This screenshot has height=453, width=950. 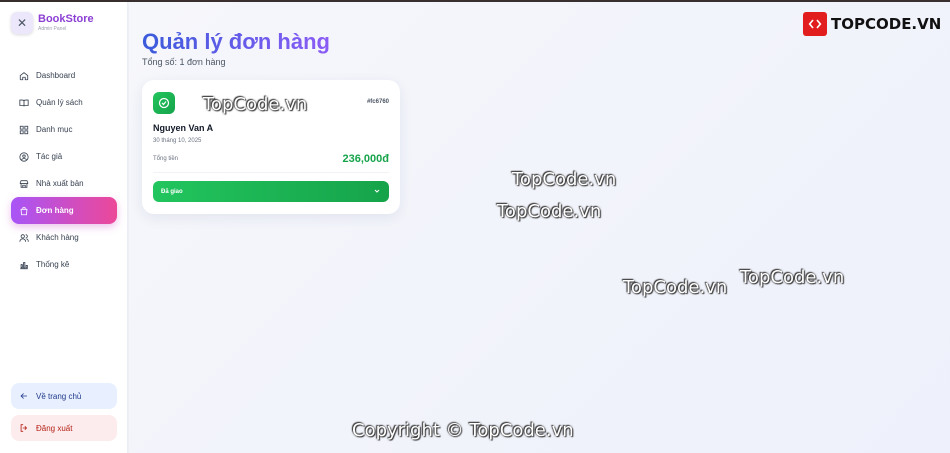 What do you see at coordinates (24, 428) in the screenshot?
I see `logout-icon` at bounding box center [24, 428].